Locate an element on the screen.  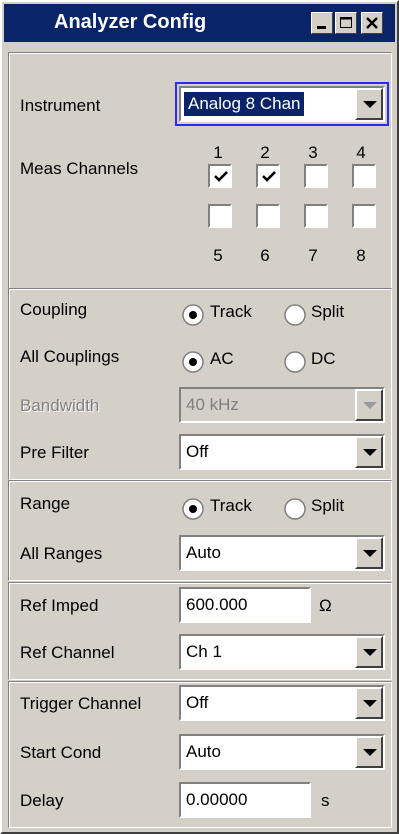
channel-number-3: 3 is located at coordinates (313, 152).